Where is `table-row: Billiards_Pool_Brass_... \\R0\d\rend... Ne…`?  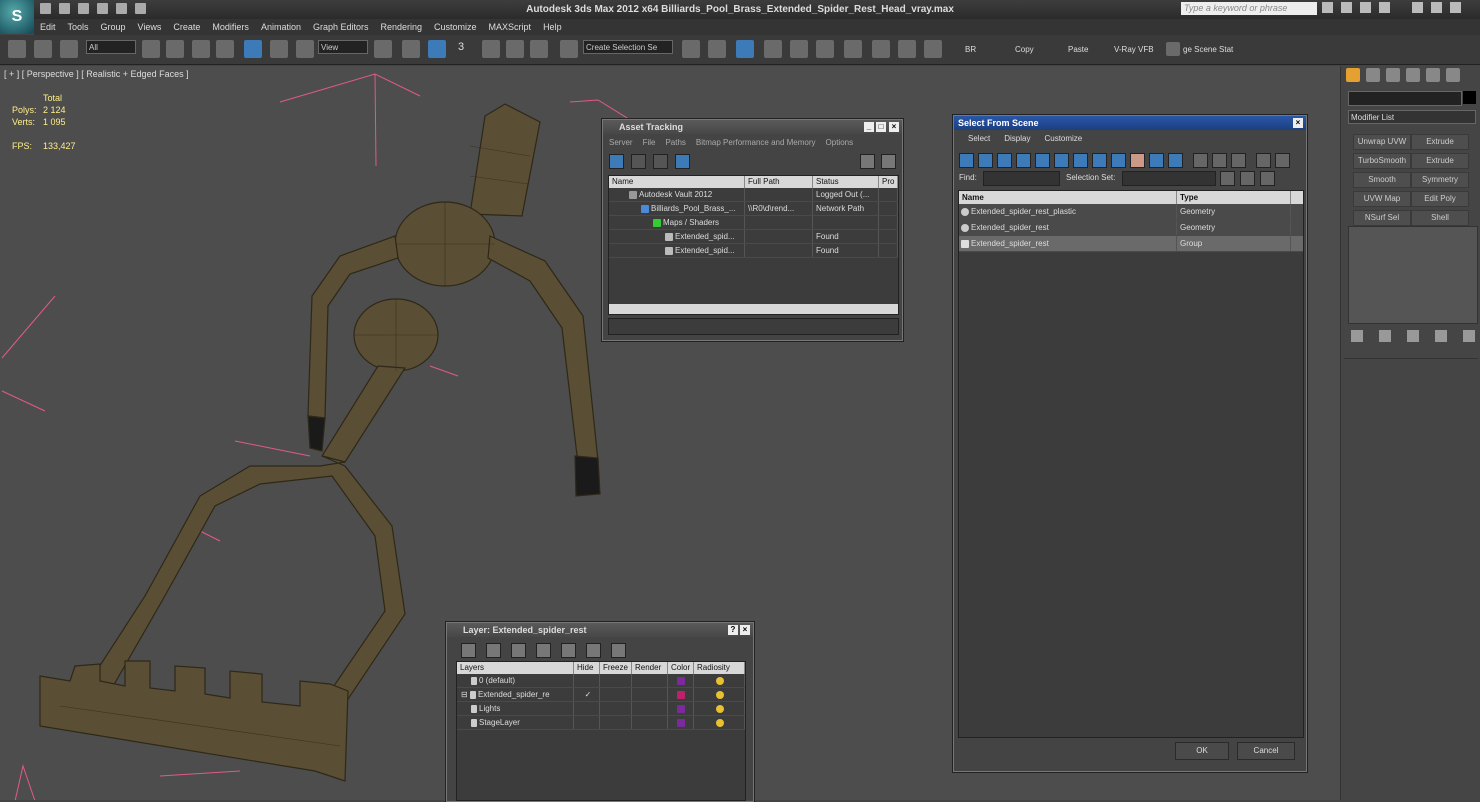
table-row: Billiards_Pool_Brass_... \\R0\d\rend... Ne… is located at coordinates (753, 209).